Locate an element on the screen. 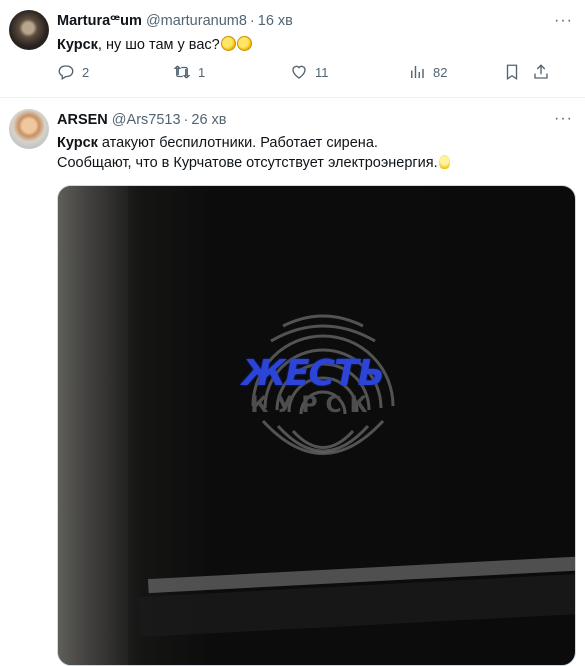 The image size is (585, 666). tweet-header: Marturaꟹum @marturanum8 · 16 хв is located at coordinates (175, 21).